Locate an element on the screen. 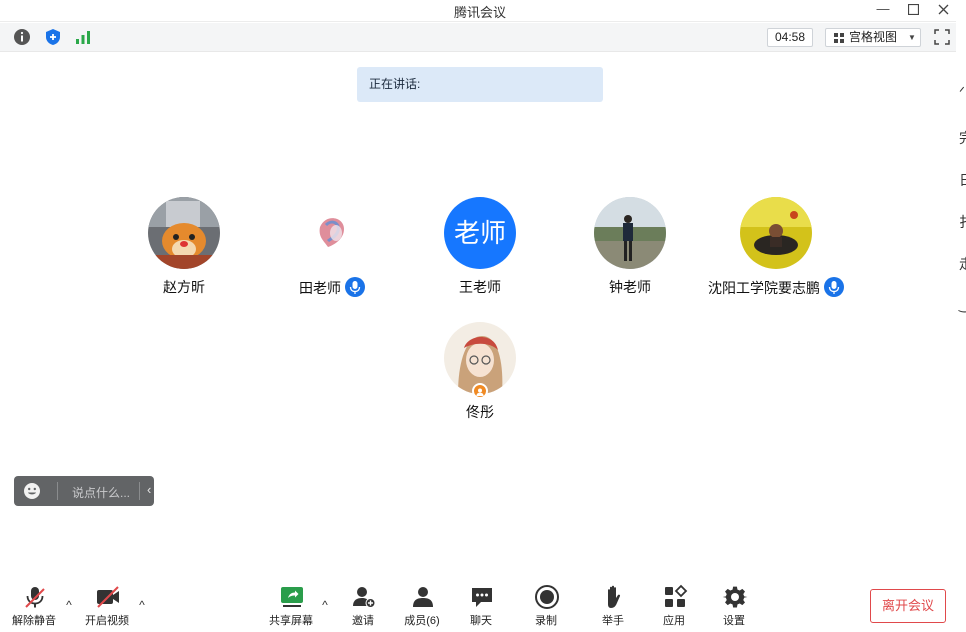 The height and width of the screenshot is (632, 966). record-button: 录制 is located at coordinates (546, 606).